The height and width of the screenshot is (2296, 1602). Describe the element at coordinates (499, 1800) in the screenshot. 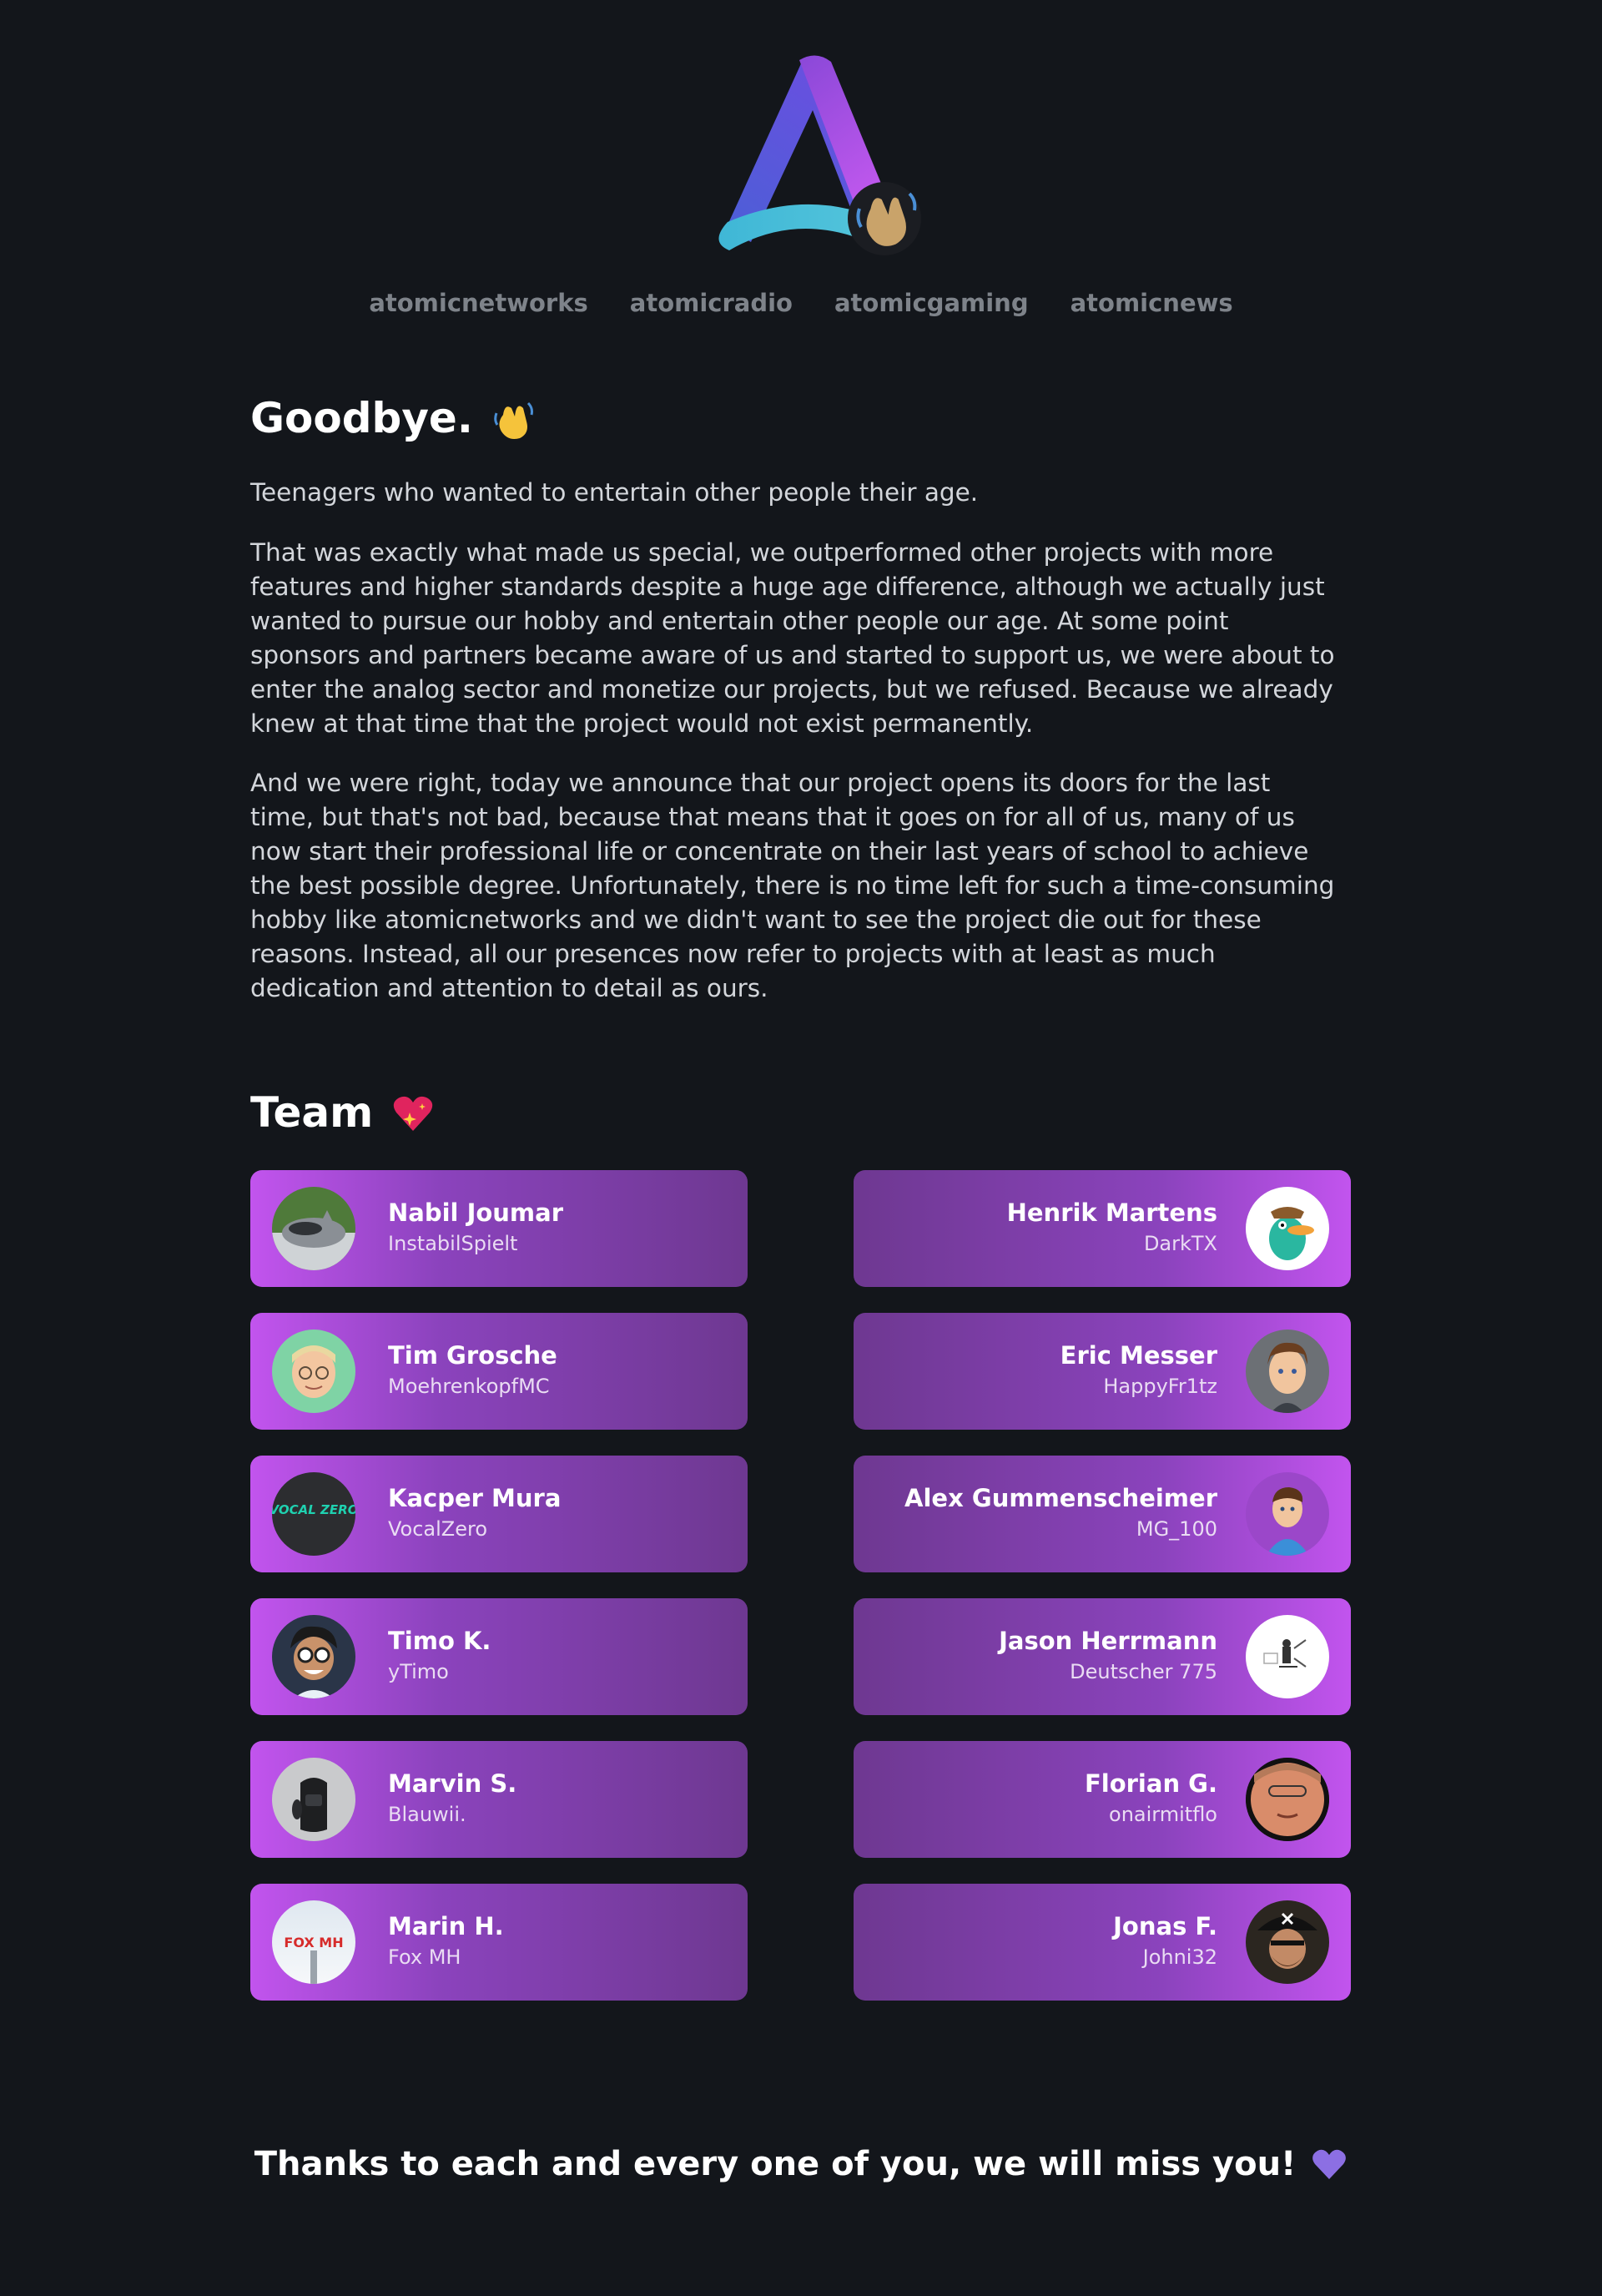

I see `team-card-marvin-s: Marvin S. Blauwii.` at that location.